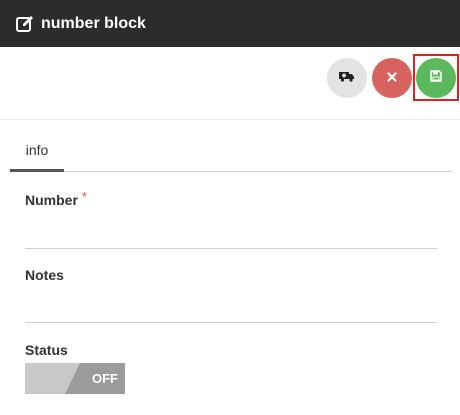  I want to click on notes-input, so click(231, 309).